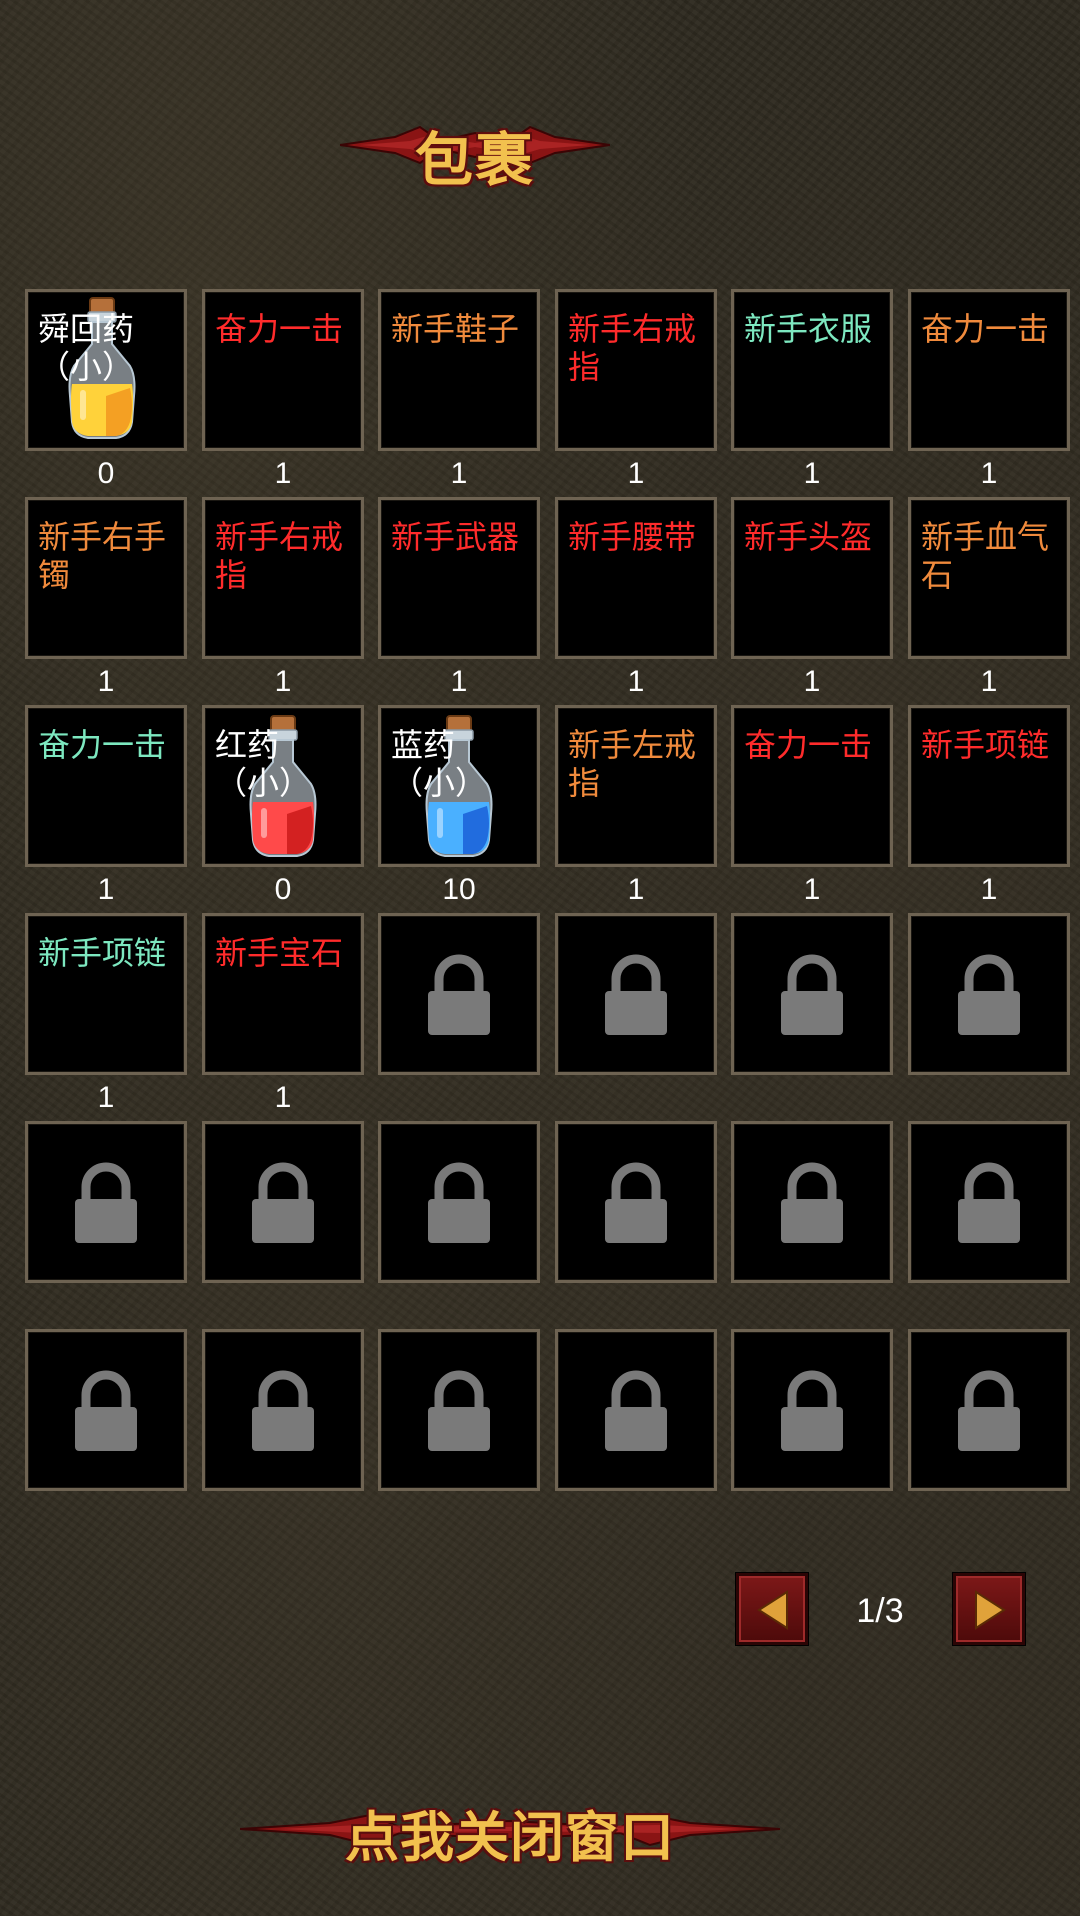 This screenshot has width=1080, height=1916. I want to click on inventory-slot: 蓝药（小） 10, so click(459, 805).